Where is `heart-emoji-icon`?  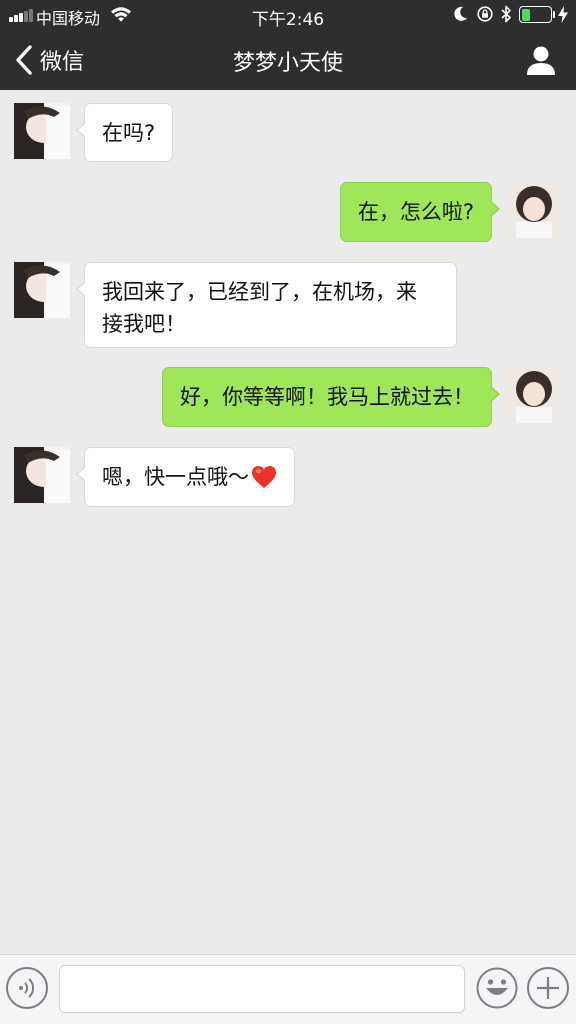 heart-emoji-icon is located at coordinates (264, 477).